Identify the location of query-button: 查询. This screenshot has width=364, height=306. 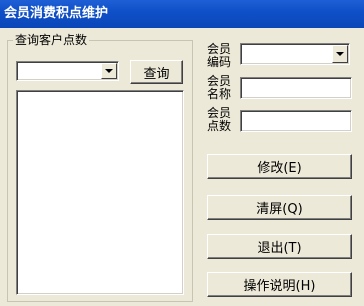
(156, 72).